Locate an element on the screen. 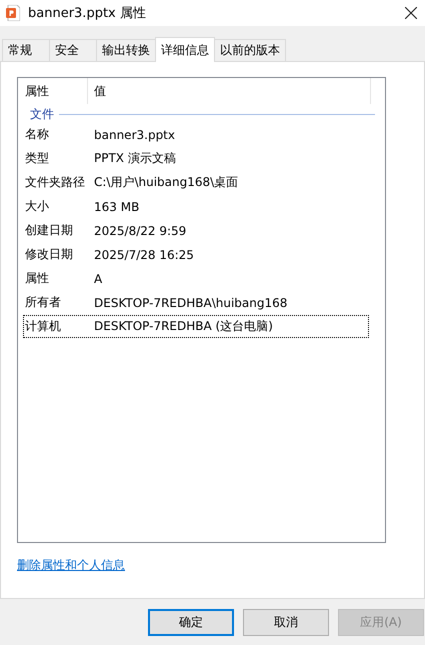 The width and height of the screenshot is (425, 645). close-icon is located at coordinates (411, 13).